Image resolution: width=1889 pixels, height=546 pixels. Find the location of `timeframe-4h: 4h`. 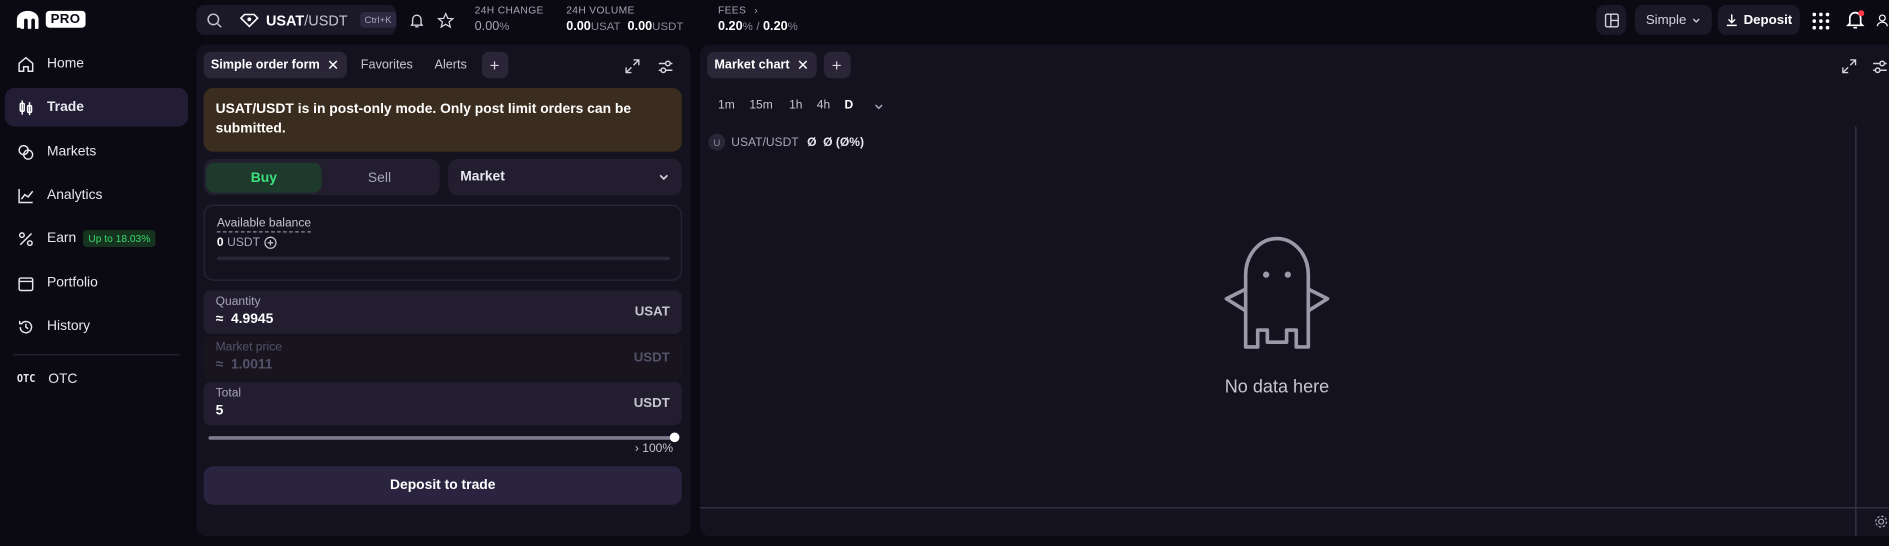

timeframe-4h: 4h is located at coordinates (823, 105).